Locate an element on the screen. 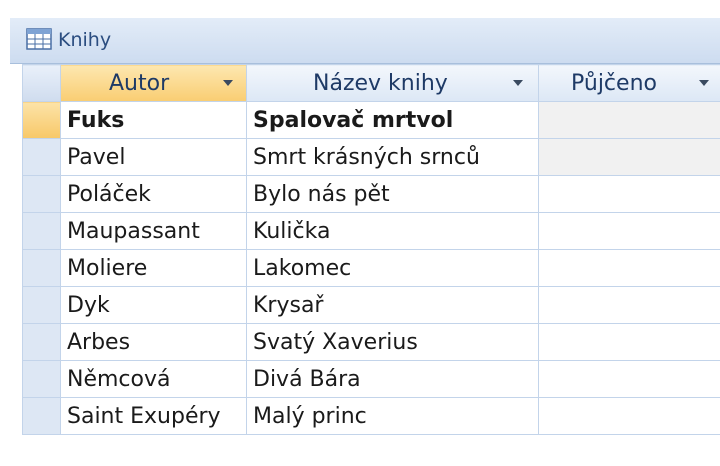 The height and width of the screenshot is (466, 720). column-header-label: Autor is located at coordinates (139, 83).